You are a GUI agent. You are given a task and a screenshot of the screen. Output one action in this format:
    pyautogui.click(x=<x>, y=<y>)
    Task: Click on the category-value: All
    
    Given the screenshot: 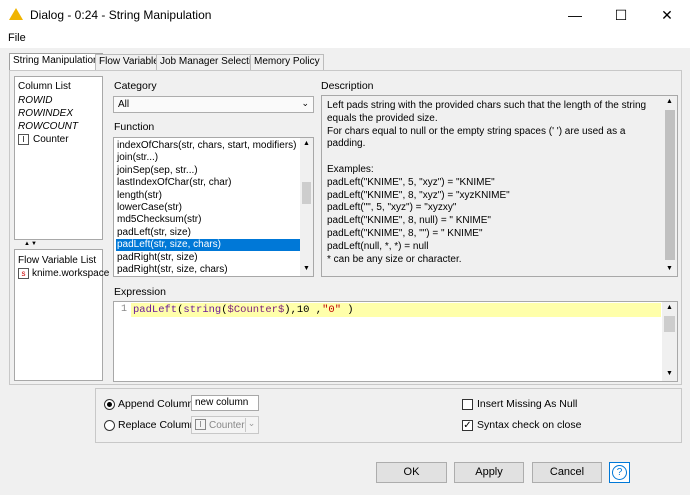 What is the action you would take?
    pyautogui.click(x=124, y=104)
    